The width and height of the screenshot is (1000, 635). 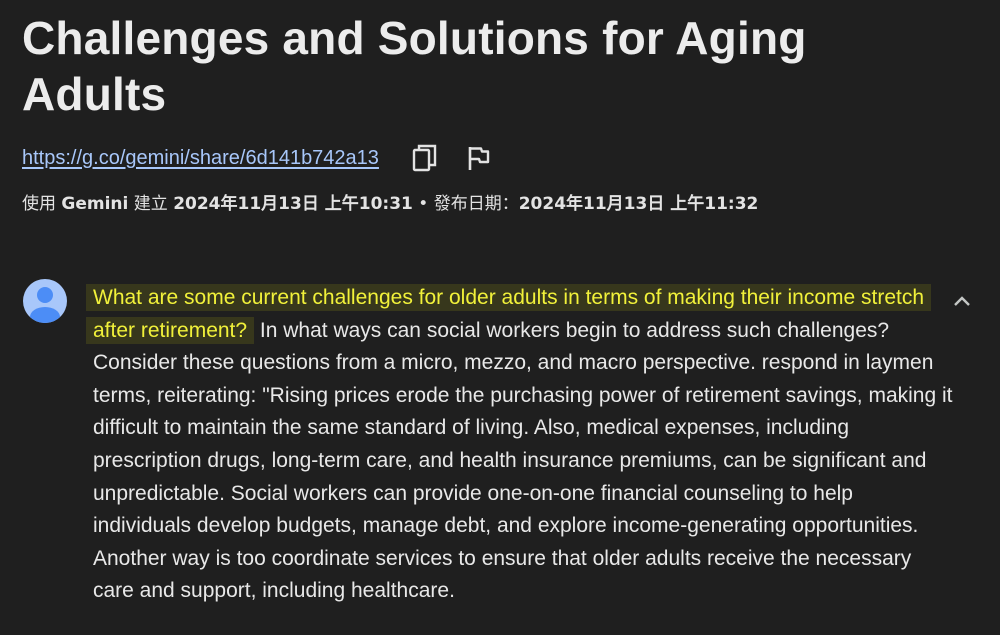 I want to click on copy-icon, so click(x=424, y=158).